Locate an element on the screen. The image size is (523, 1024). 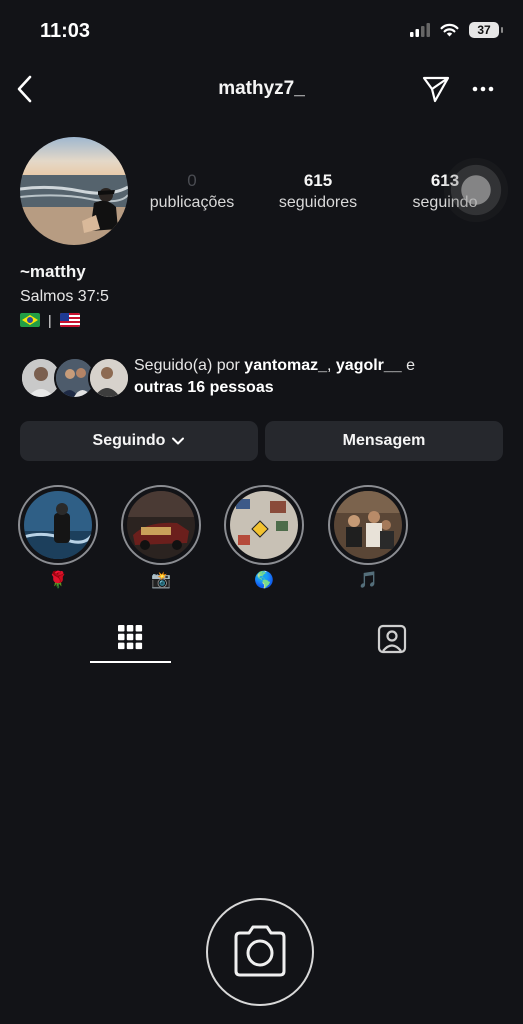
profile-avatar is located at coordinates (74, 191).